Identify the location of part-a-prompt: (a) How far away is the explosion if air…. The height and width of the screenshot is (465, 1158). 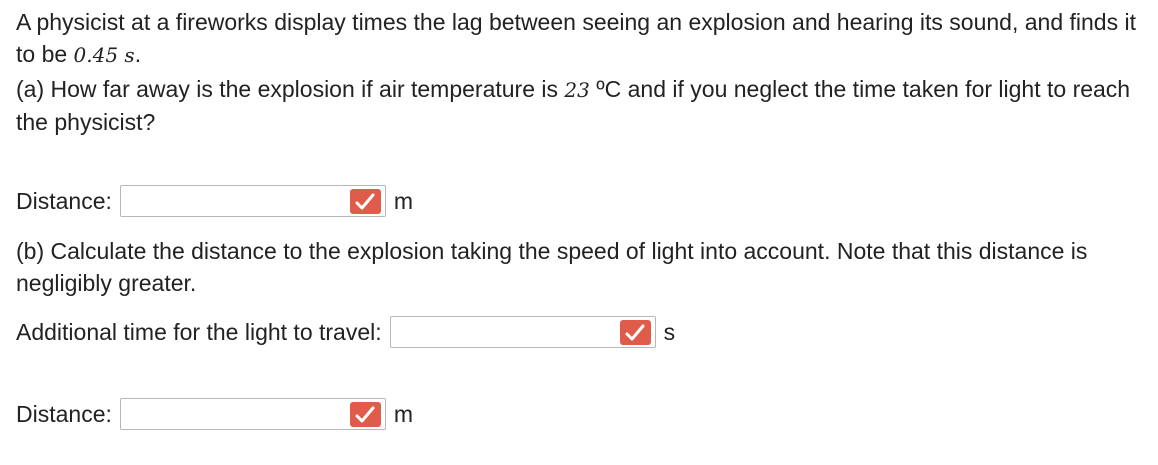
(583, 105).